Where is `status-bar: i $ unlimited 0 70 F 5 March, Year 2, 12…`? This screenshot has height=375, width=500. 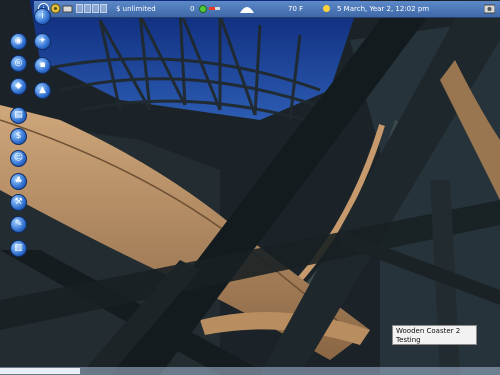
status-bar: i $ unlimited 0 70 F 5 March, Year 2, 12… is located at coordinates (267, 9).